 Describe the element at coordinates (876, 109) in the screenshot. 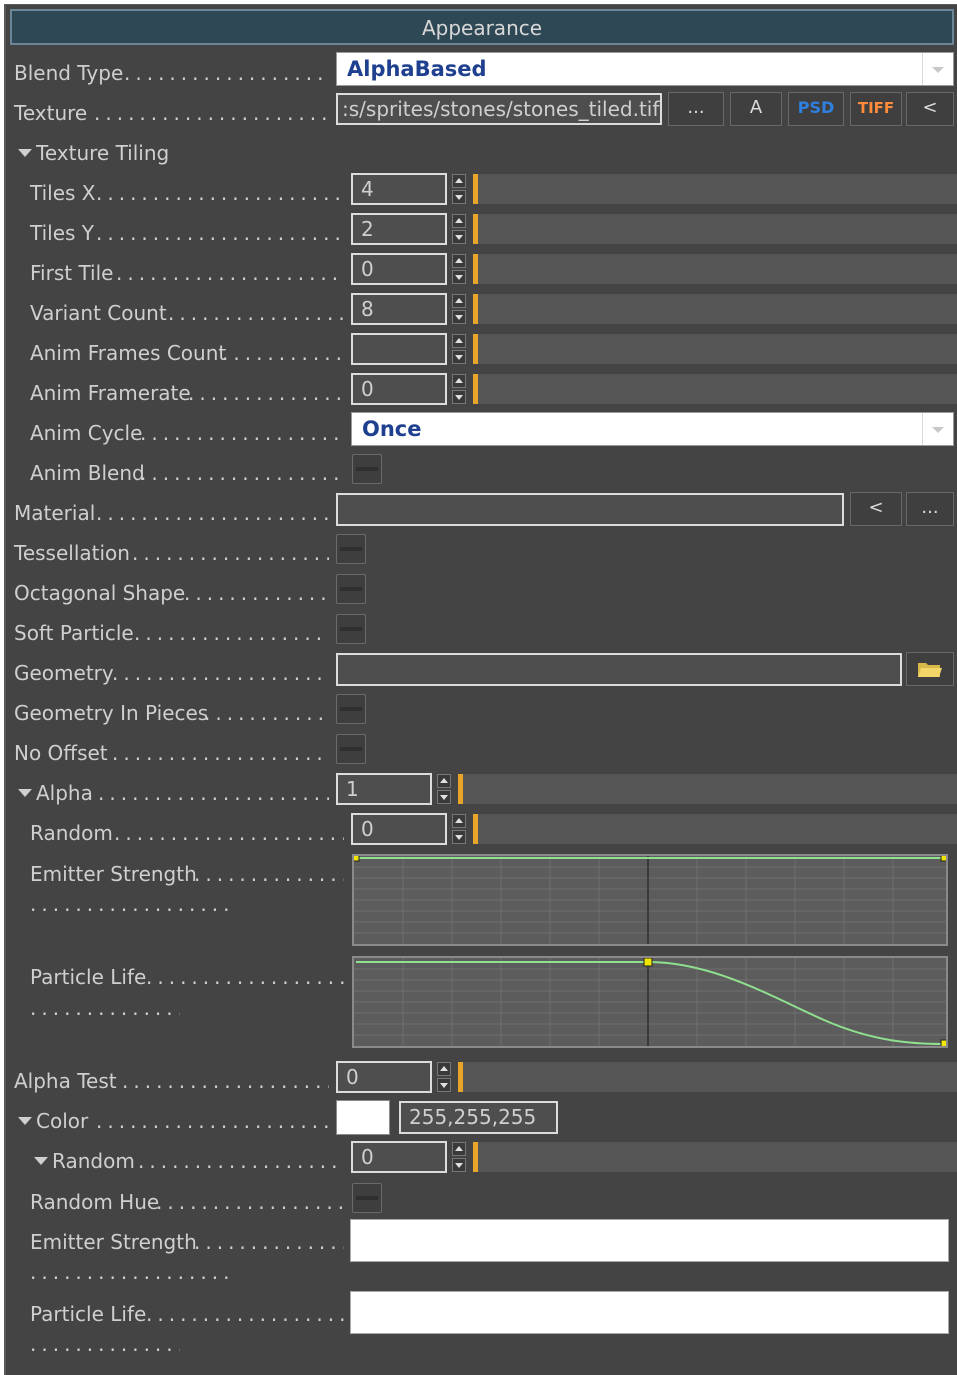

I see `tiff-icon: TIFF` at that location.